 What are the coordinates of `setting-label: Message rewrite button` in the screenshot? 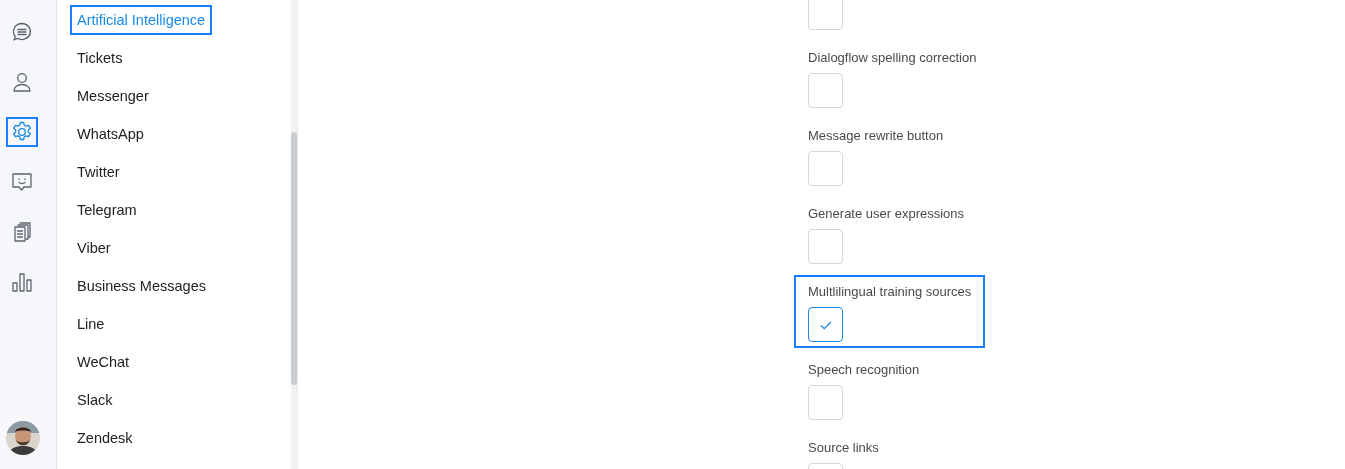 It's located at (876, 136).